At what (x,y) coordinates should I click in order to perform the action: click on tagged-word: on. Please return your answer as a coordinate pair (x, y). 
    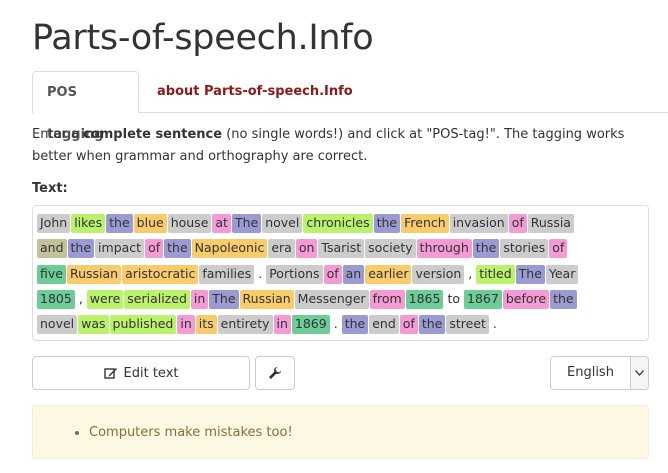
    Looking at the image, I should click on (306, 249).